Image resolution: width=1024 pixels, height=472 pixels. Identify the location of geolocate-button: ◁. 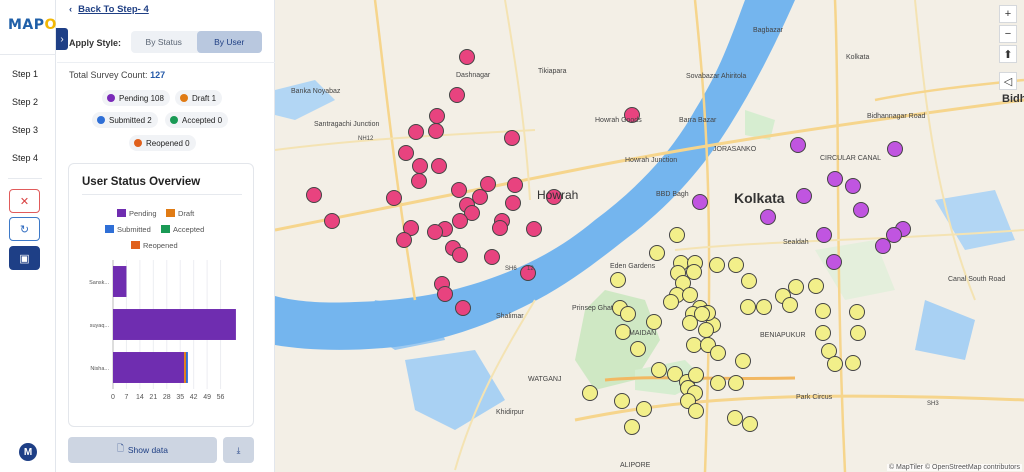
(1008, 81).